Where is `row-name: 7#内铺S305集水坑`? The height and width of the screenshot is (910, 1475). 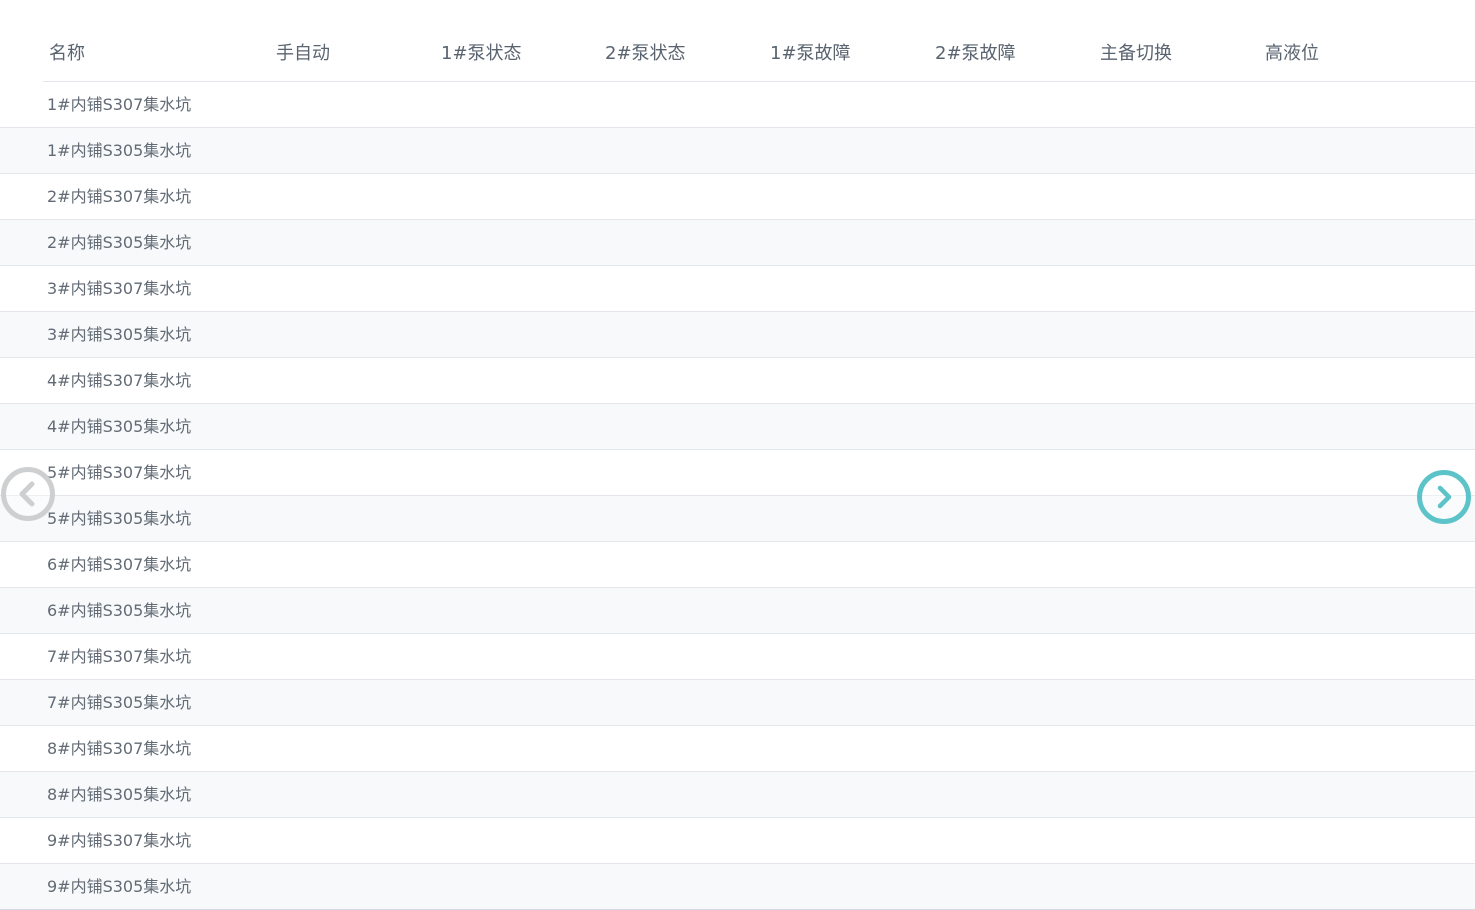
row-name: 7#内铺S305集水坑 is located at coordinates (119, 702).